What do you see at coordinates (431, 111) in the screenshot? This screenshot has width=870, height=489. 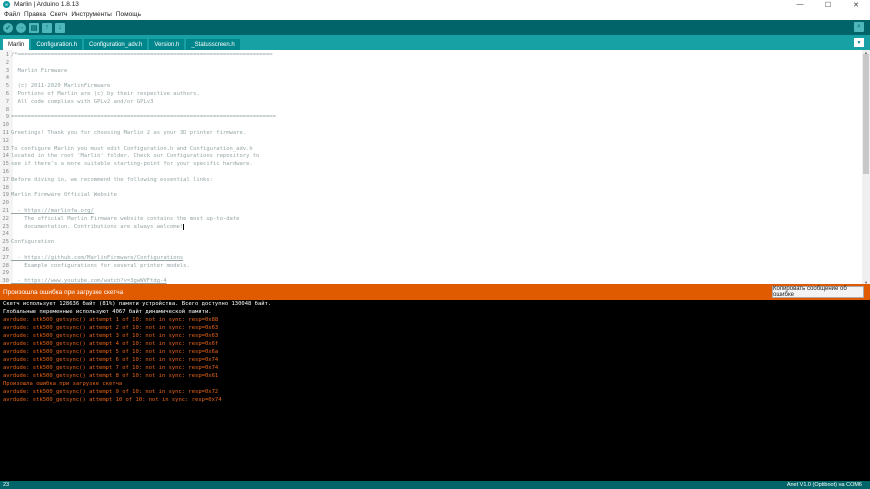 I see `code-line: 8` at bounding box center [431, 111].